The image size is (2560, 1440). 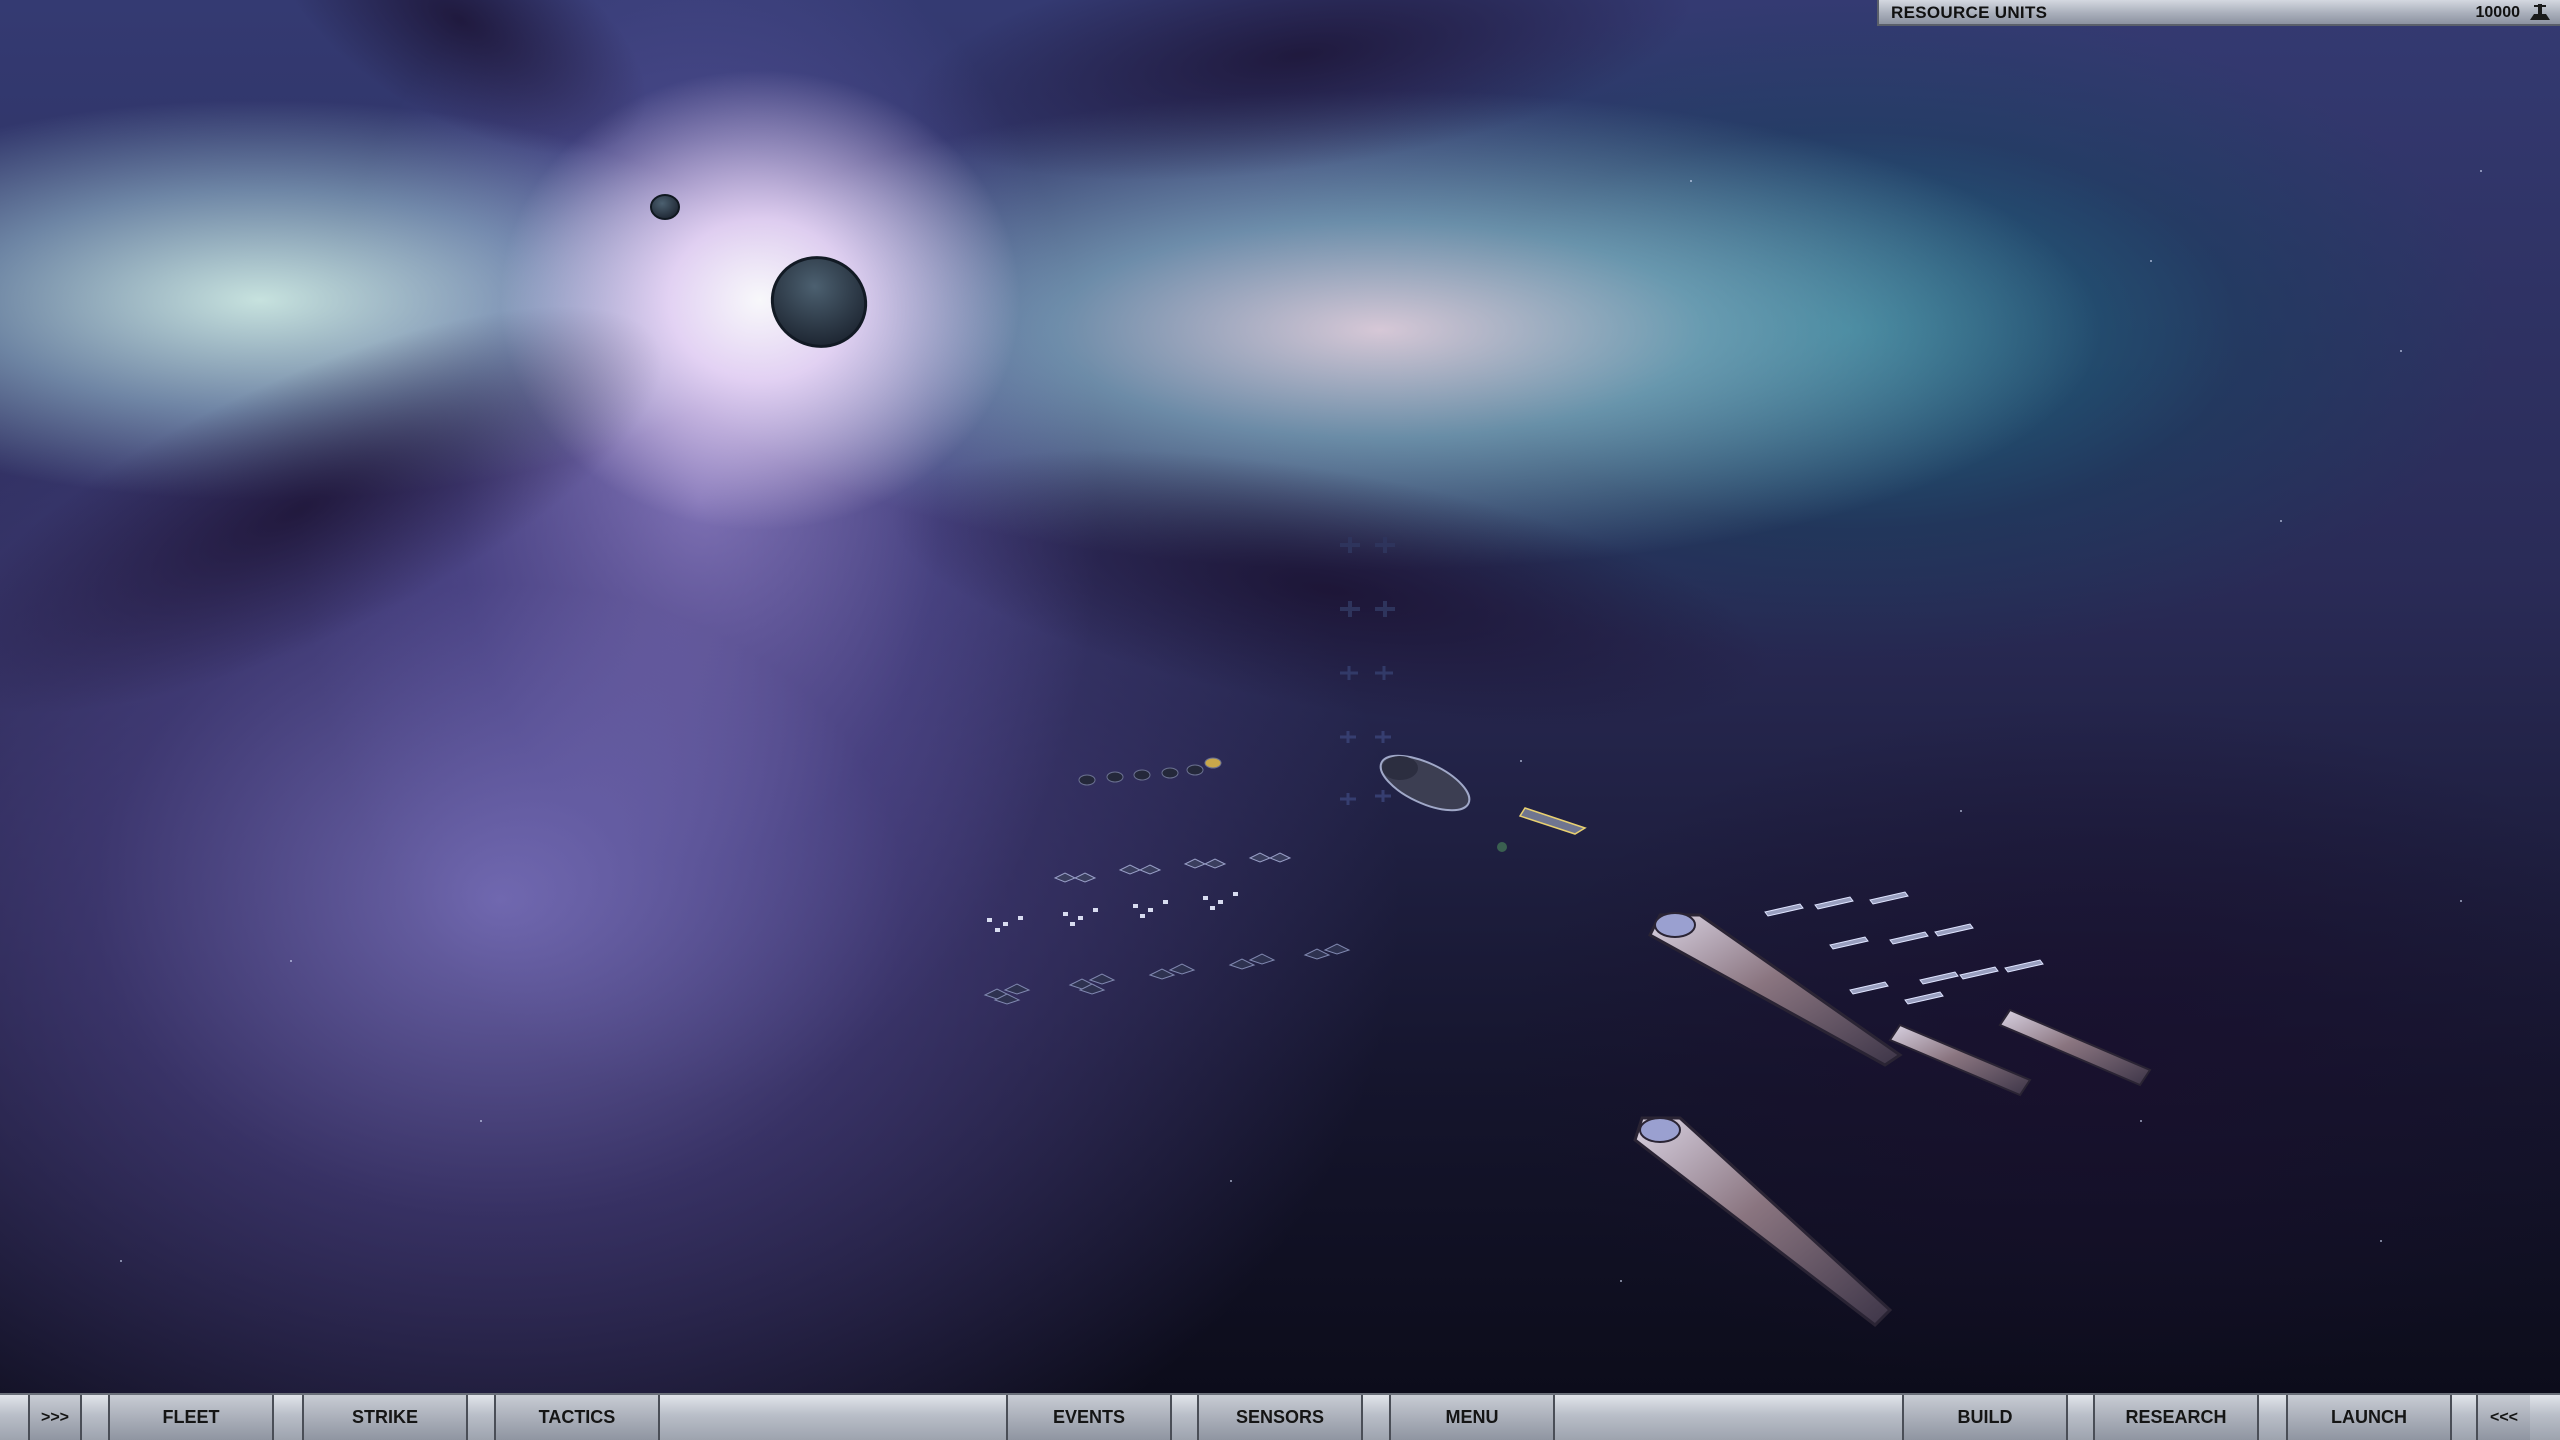 What do you see at coordinates (2176, 1417) in the screenshot?
I see `research-button: RESEARCH` at bounding box center [2176, 1417].